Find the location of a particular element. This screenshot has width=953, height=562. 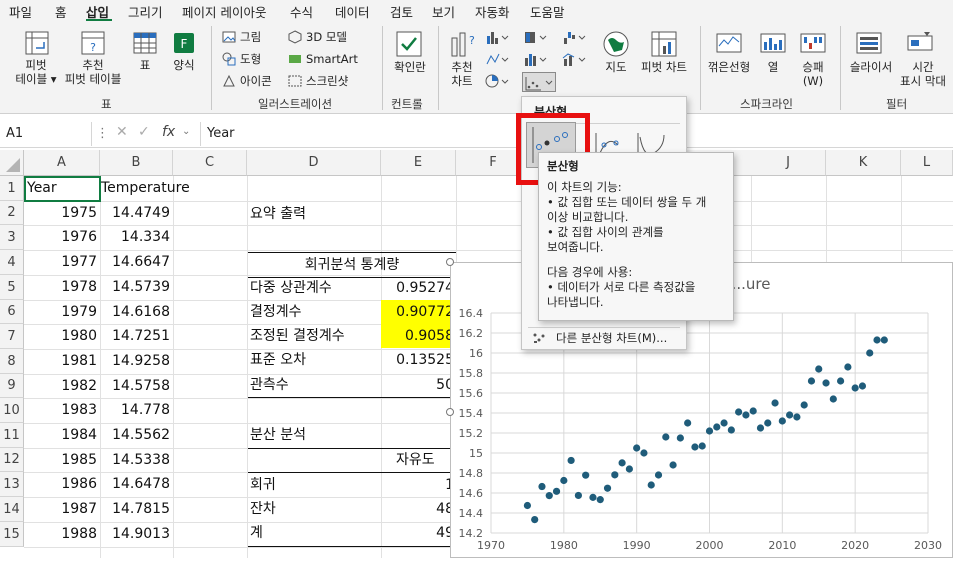

recommended-charts-label: 추천 차트 is located at coordinates (462, 74).